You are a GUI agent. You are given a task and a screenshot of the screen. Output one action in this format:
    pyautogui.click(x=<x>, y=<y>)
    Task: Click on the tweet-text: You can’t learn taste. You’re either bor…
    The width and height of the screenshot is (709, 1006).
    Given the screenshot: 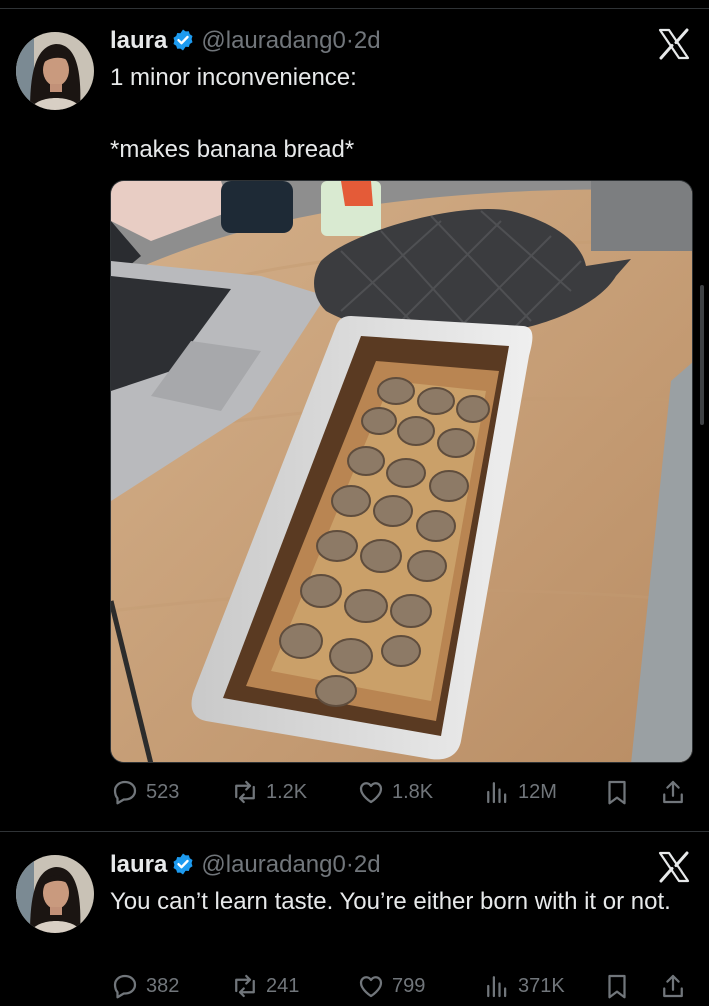 What is the action you would take?
    pyautogui.click(x=390, y=901)
    